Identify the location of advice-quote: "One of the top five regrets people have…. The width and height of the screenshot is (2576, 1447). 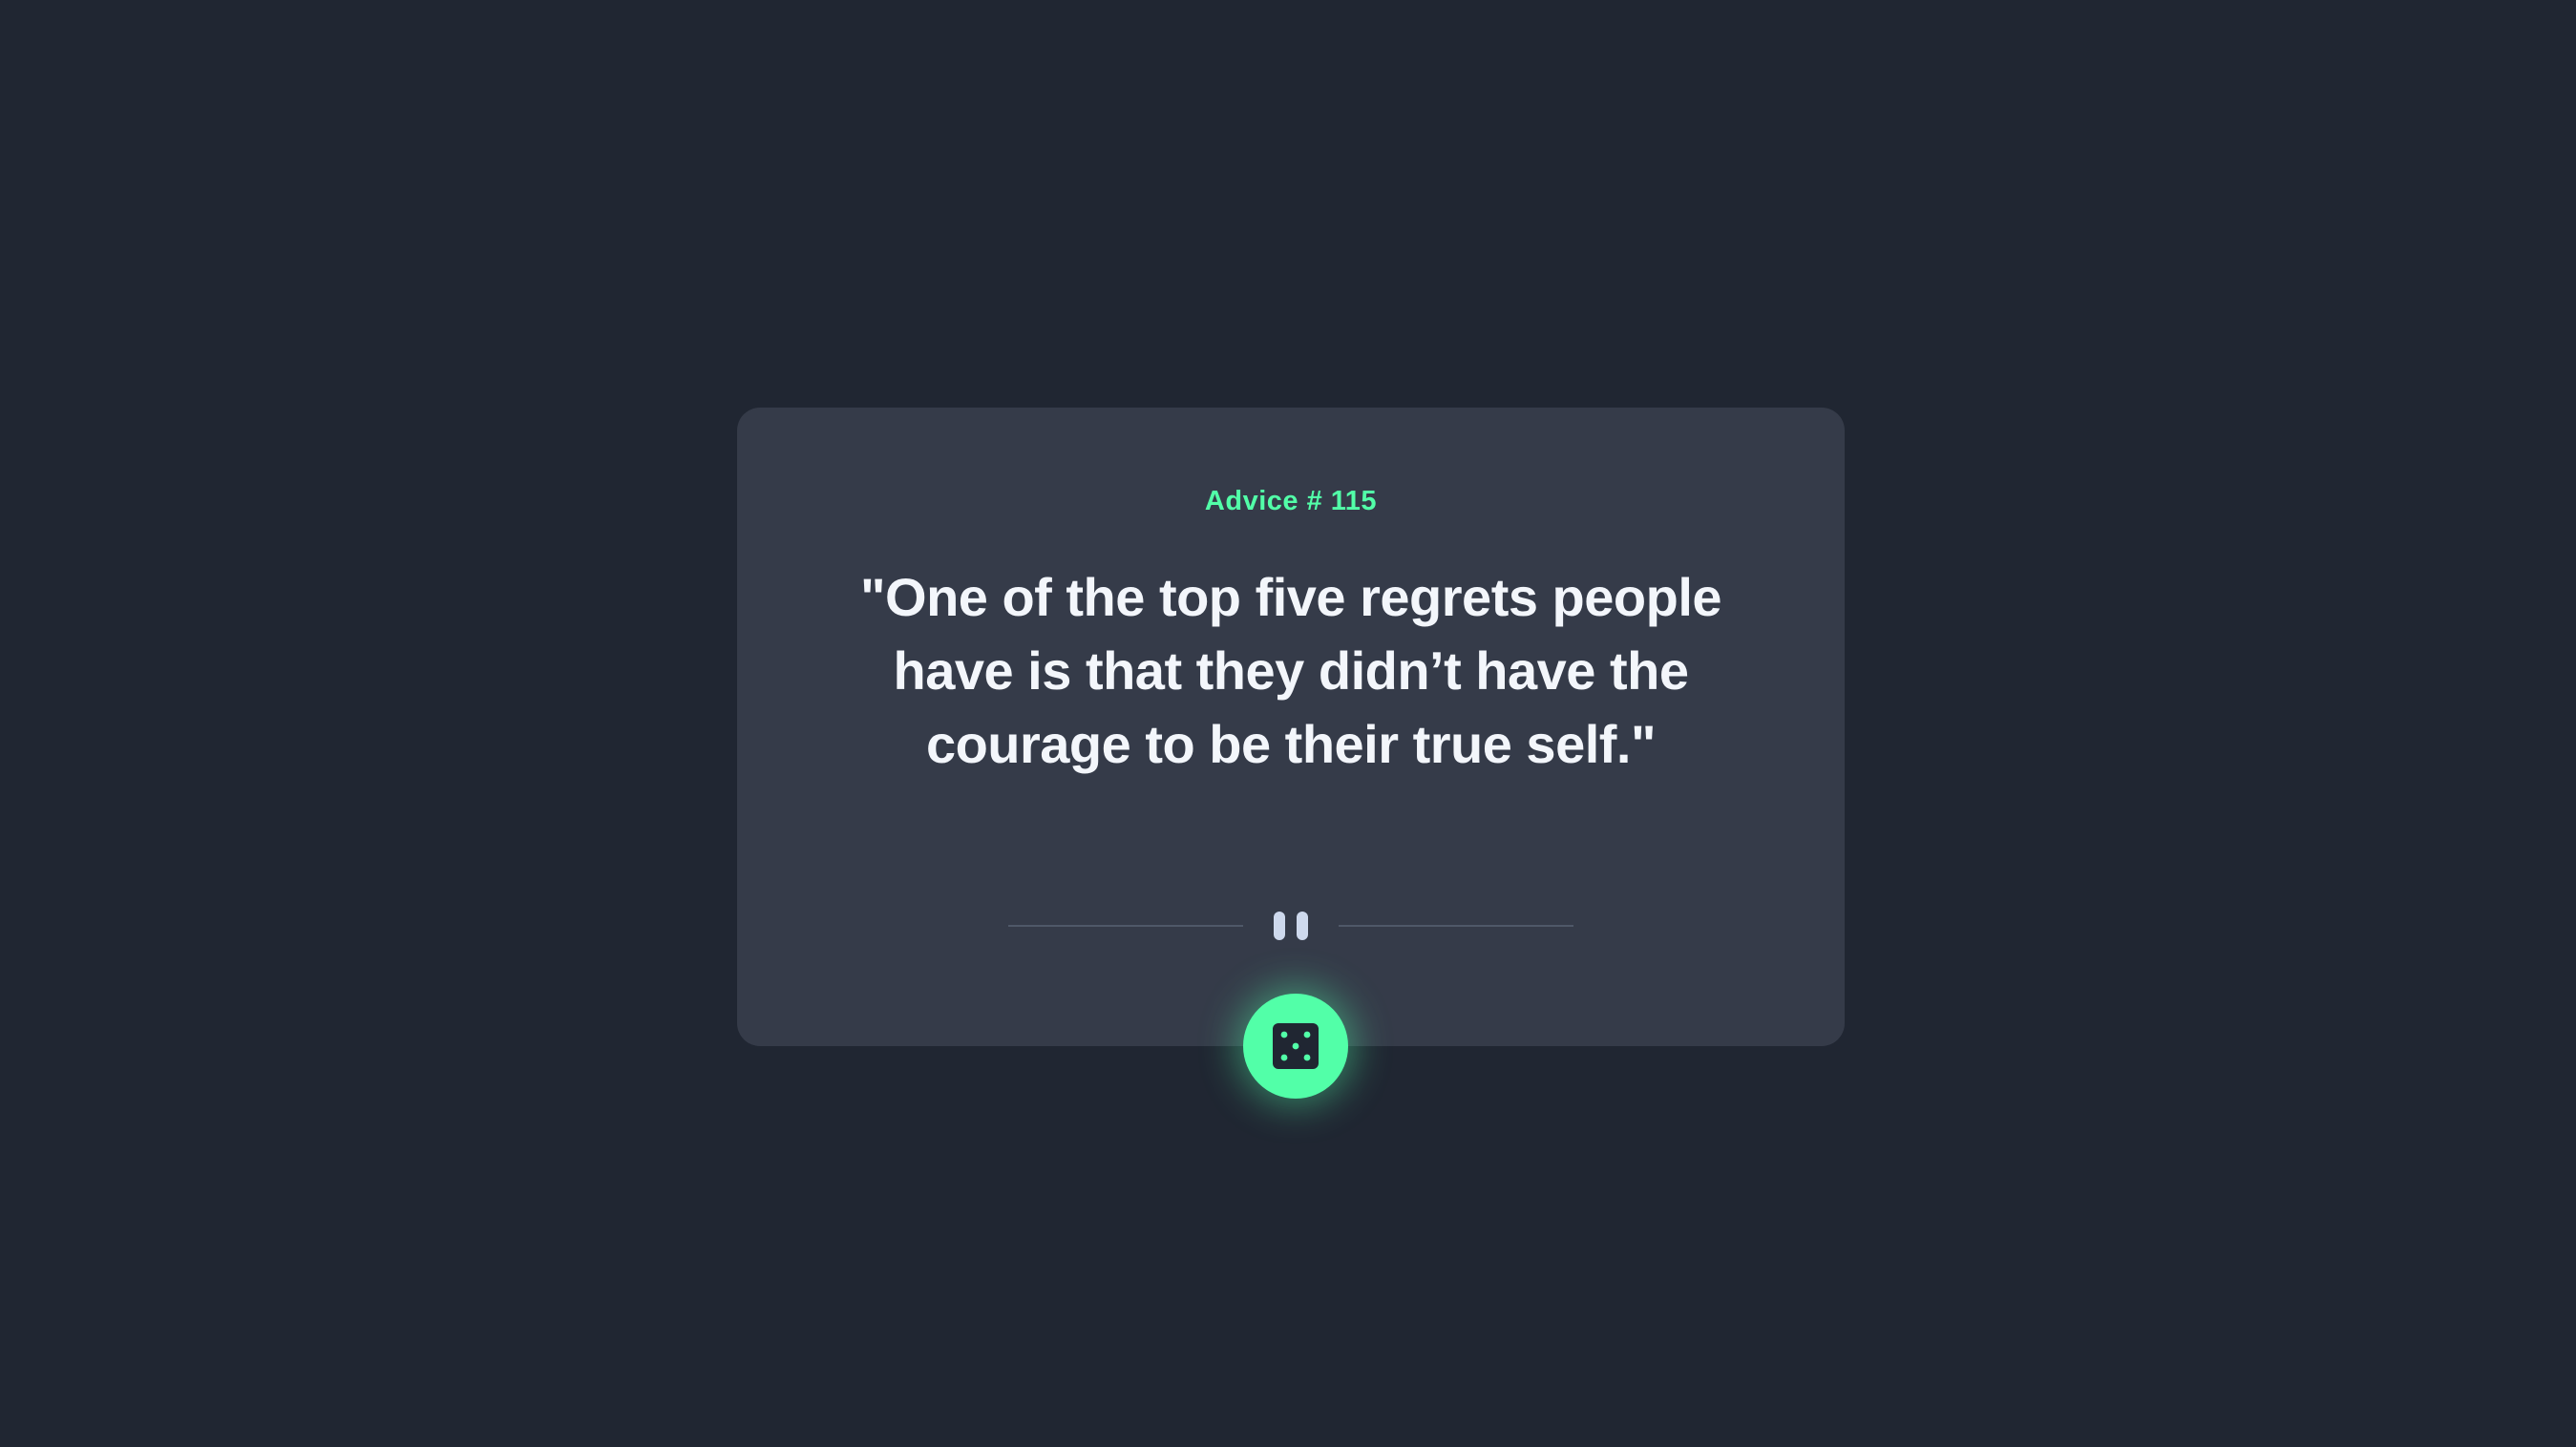
(1290, 670).